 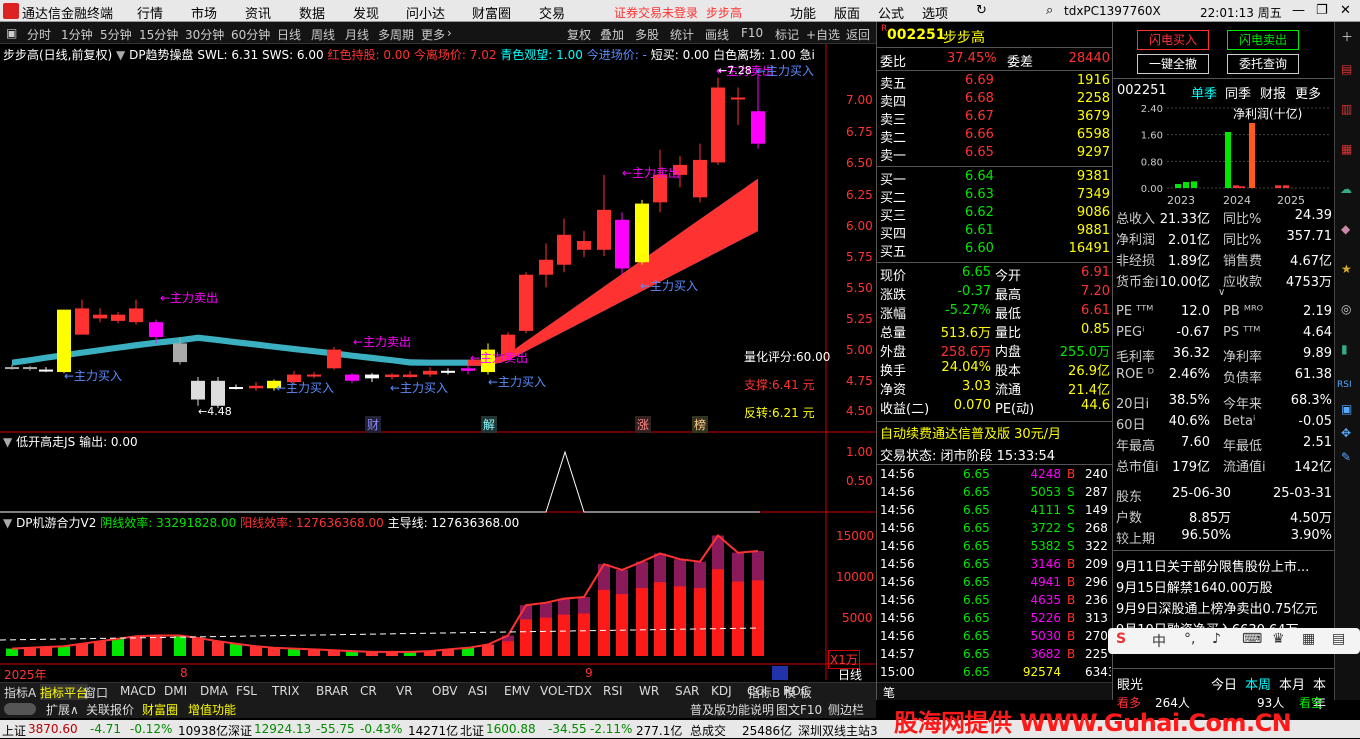 What do you see at coordinates (62, 709) in the screenshot?
I see `extension-tab: 扩展∧` at bounding box center [62, 709].